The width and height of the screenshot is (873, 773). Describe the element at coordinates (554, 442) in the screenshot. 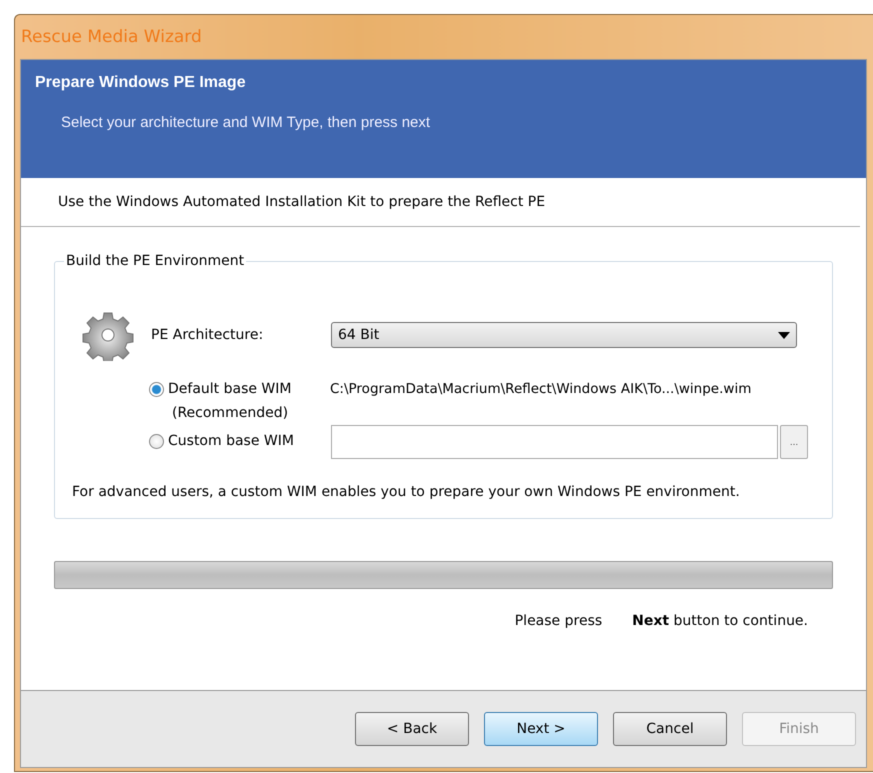

I see `wim-path-field` at that location.